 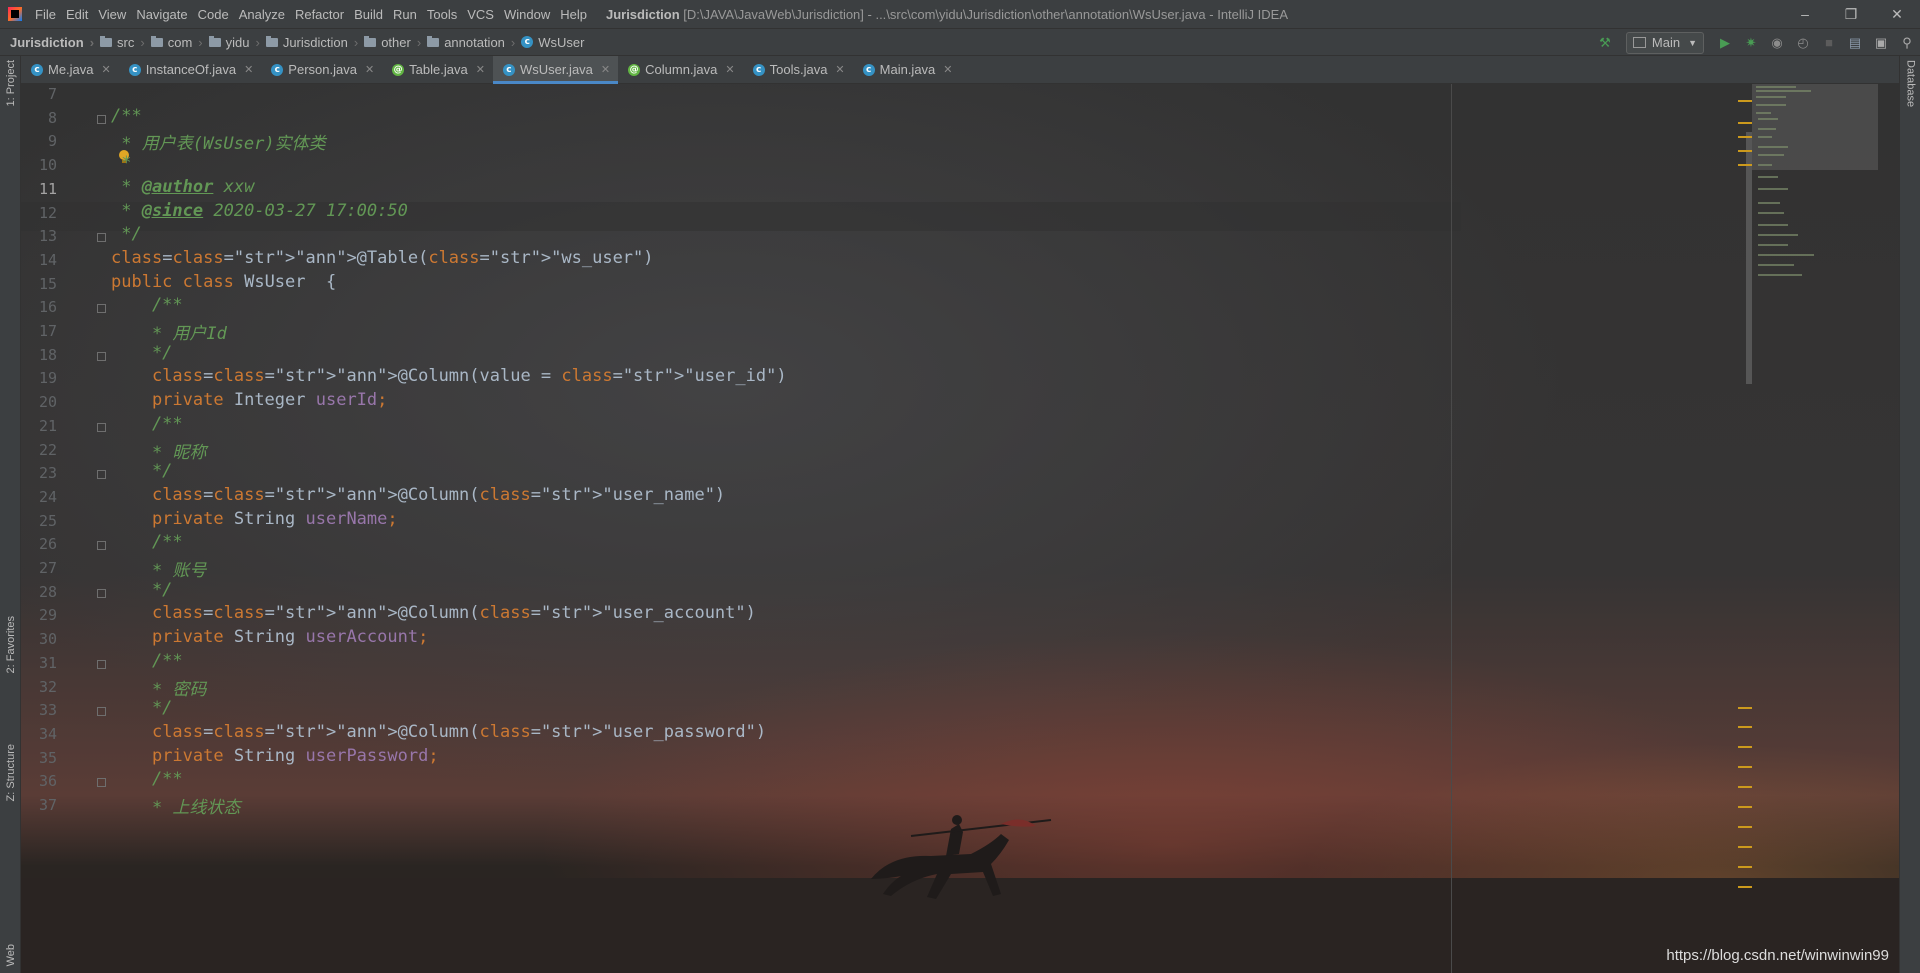 What do you see at coordinates (158, 687) in the screenshot?
I see `code-line: * 密码` at bounding box center [158, 687].